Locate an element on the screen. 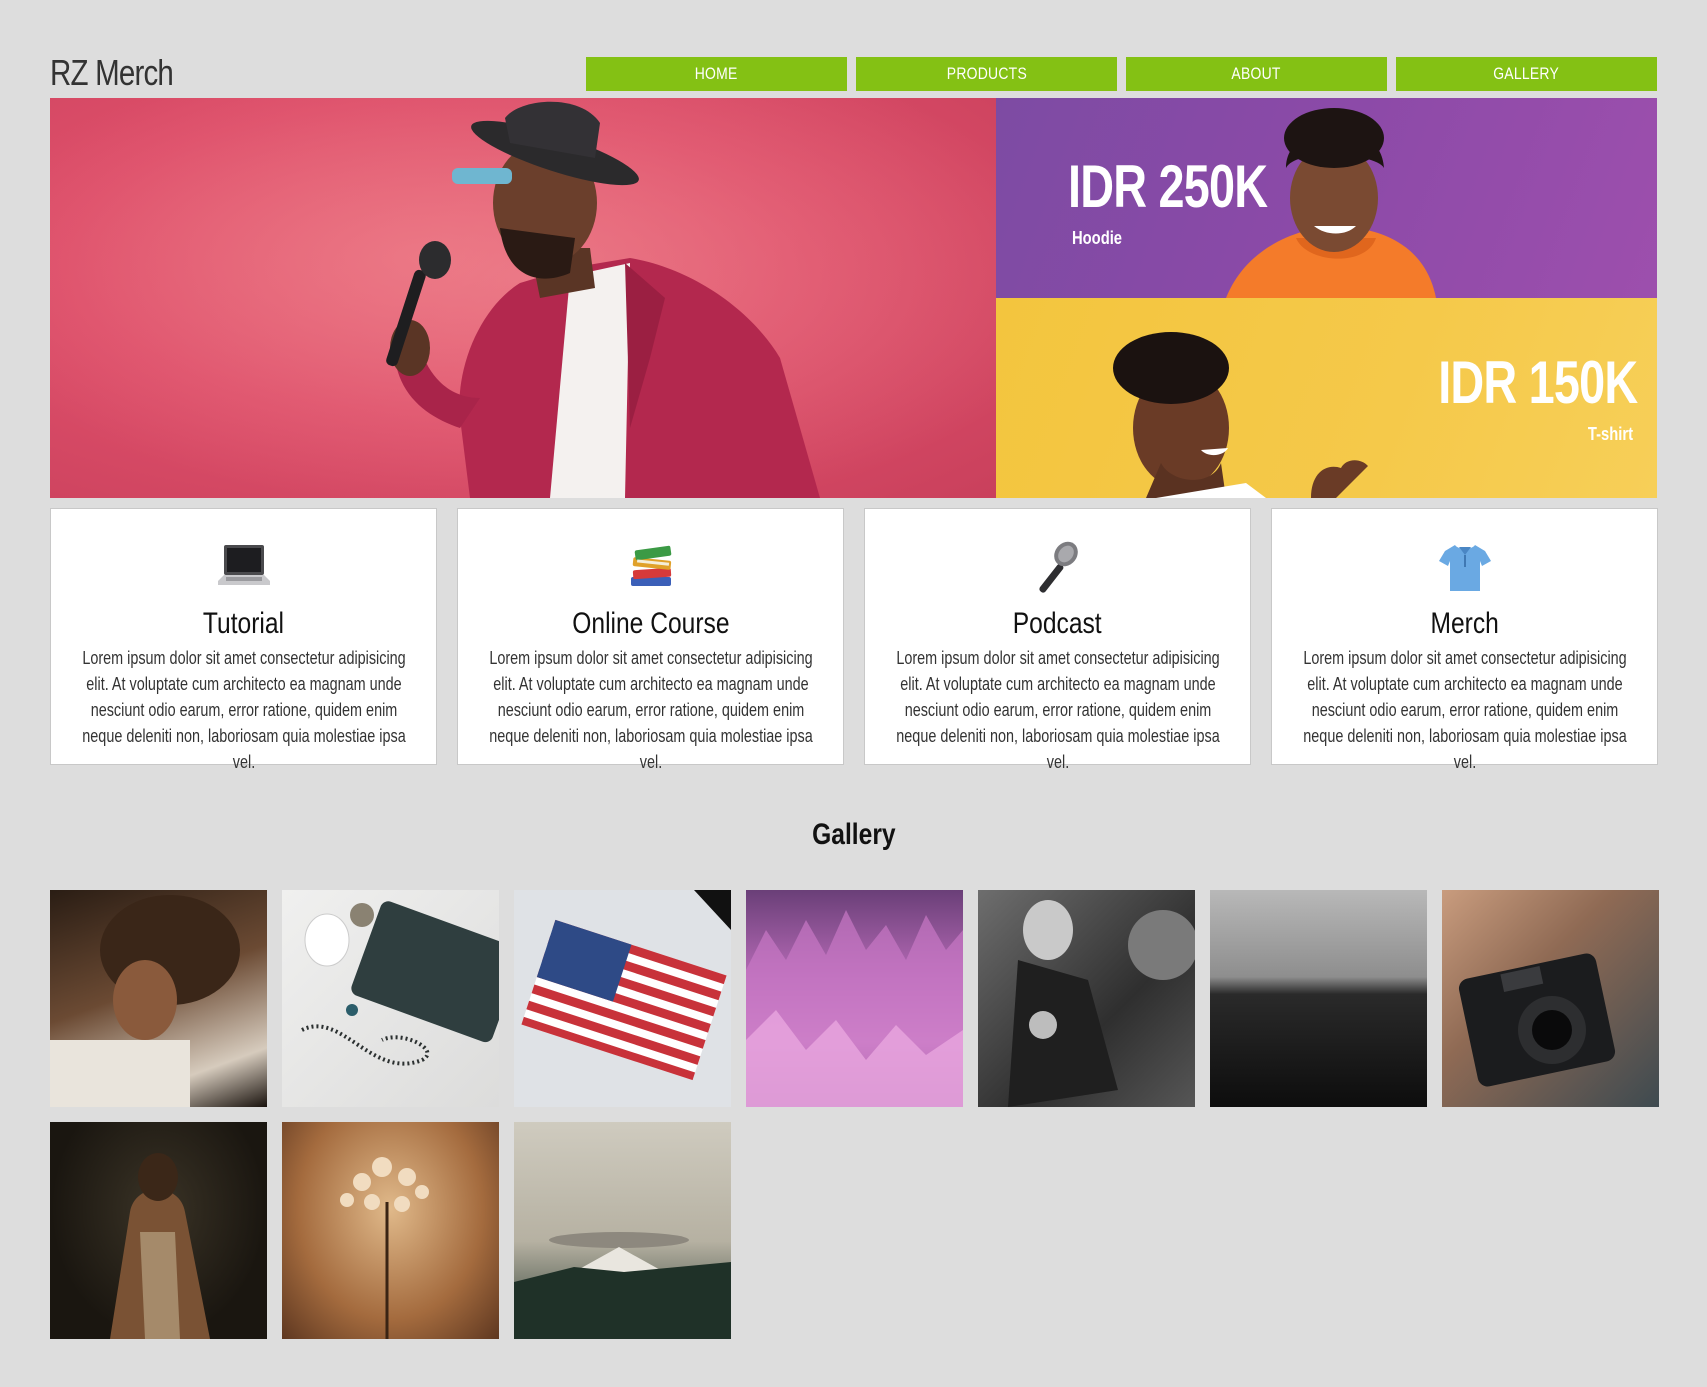 This screenshot has height=1387, width=1707. gallery-heading-text: Gallery is located at coordinates (853, 834).